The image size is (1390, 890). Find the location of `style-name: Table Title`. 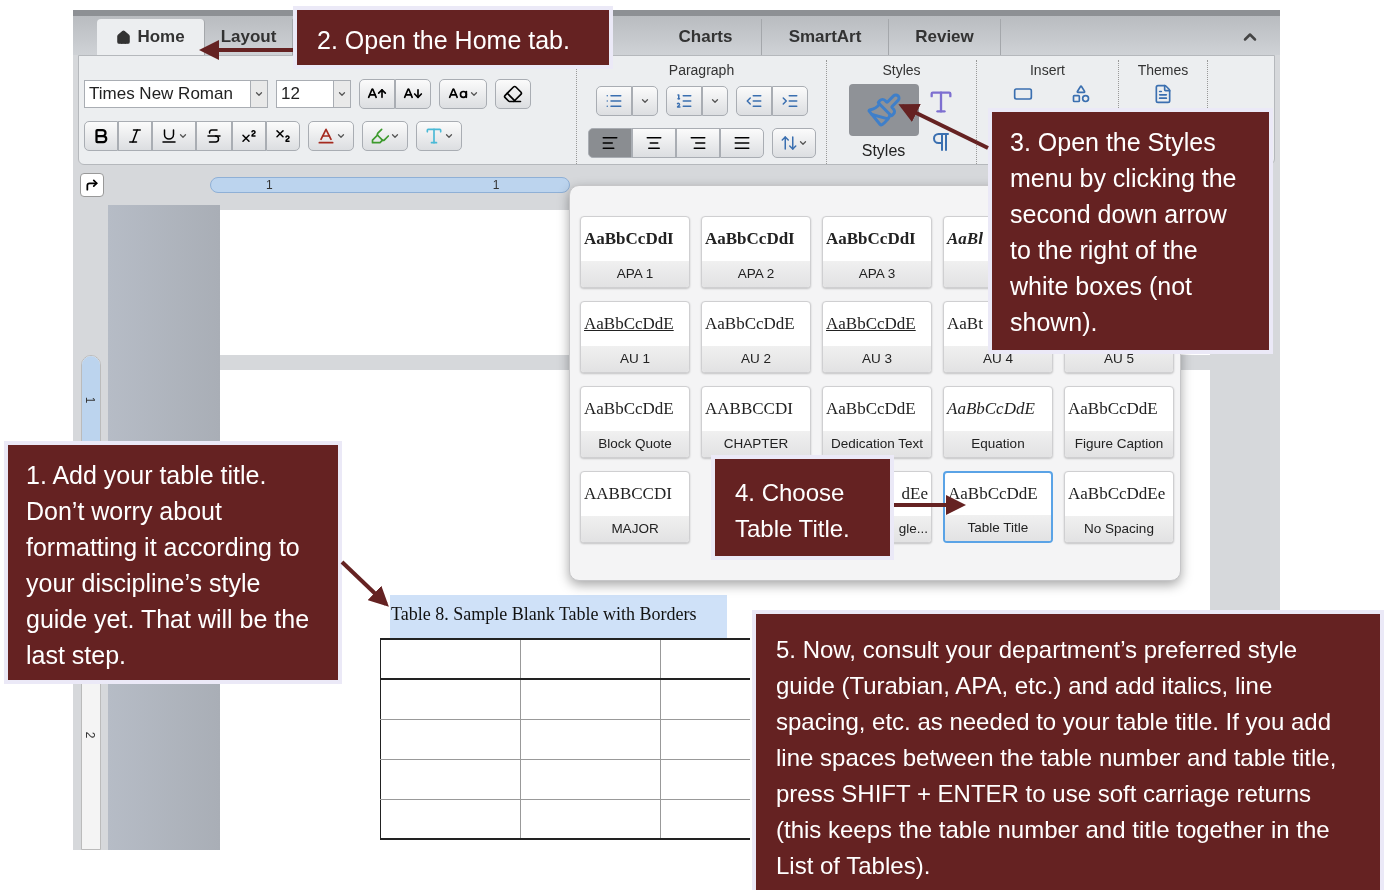

style-name: Table Title is located at coordinates (998, 527).